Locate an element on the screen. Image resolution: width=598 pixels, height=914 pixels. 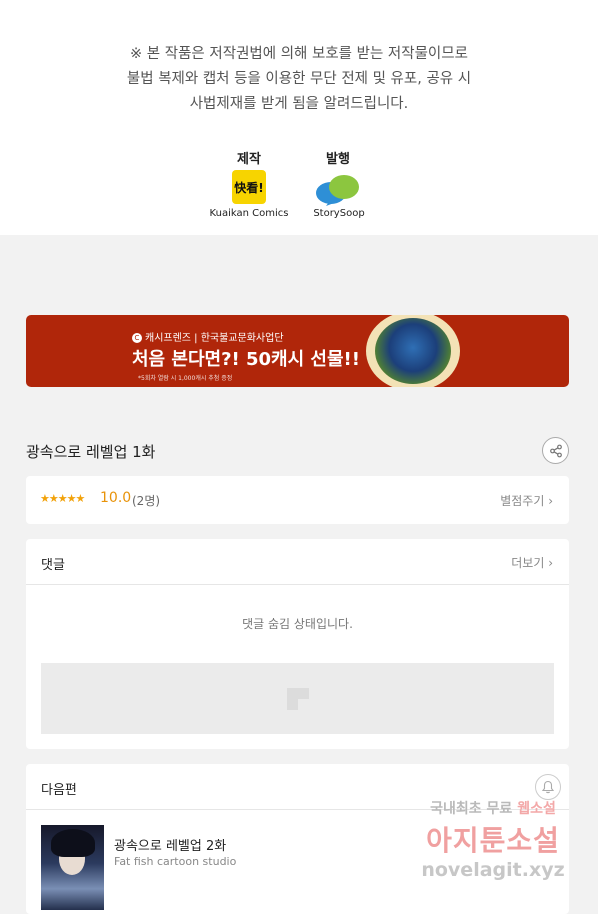
watermark-line-2: 아지툰소설 is located at coordinates (493, 840).